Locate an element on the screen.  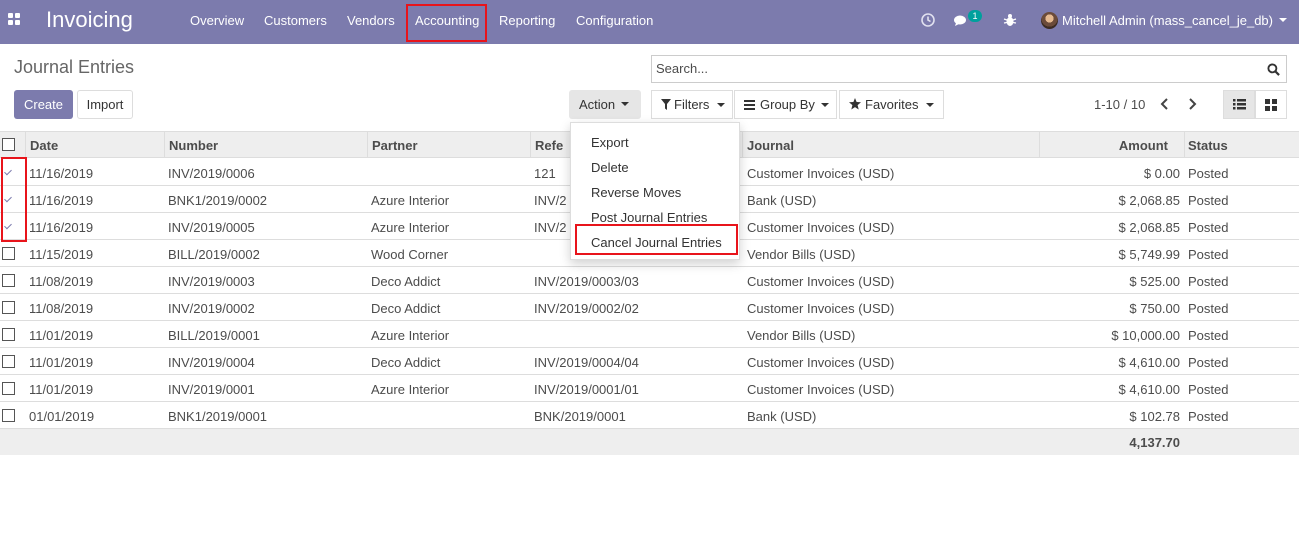
column-reference: Refe is located at coordinates (549, 145).